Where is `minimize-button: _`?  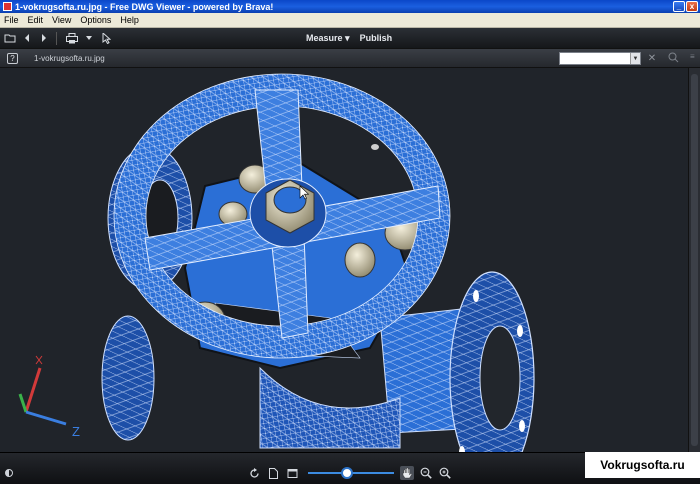 minimize-button: _ is located at coordinates (679, 6).